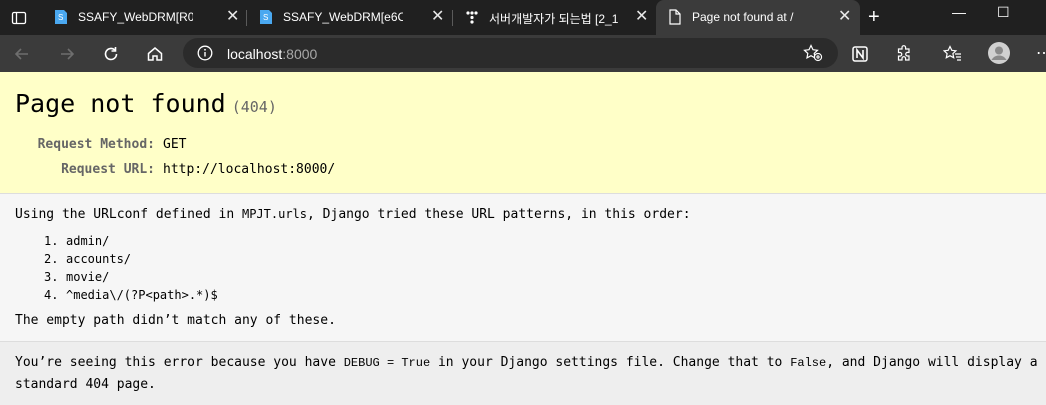  What do you see at coordinates (88, 277) in the screenshot?
I see `pattern-text: movie/` at bounding box center [88, 277].